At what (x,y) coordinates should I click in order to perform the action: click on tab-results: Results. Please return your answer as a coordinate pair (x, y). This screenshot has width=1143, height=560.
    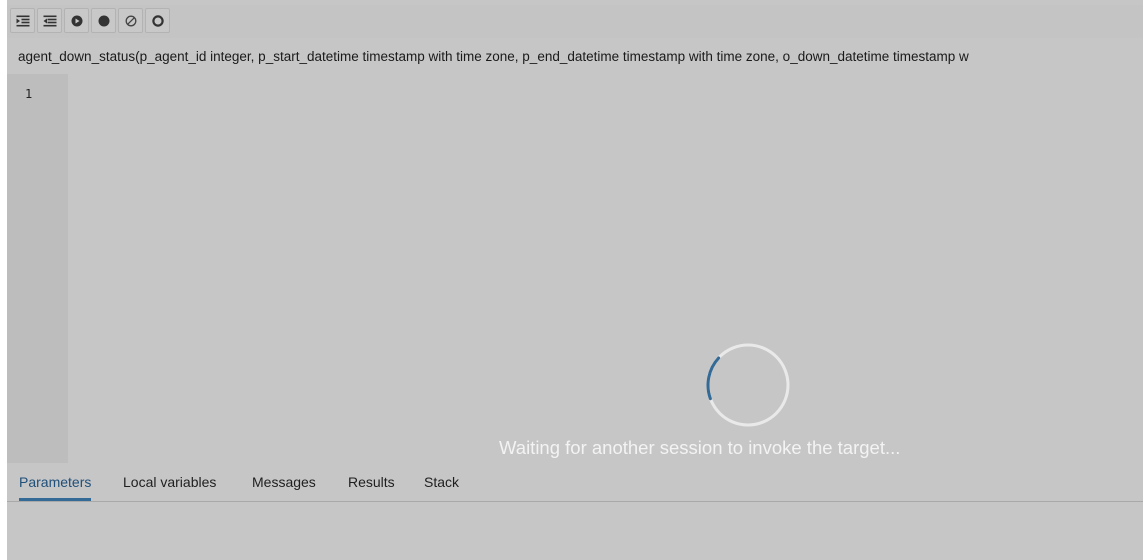
    Looking at the image, I should click on (371, 486).